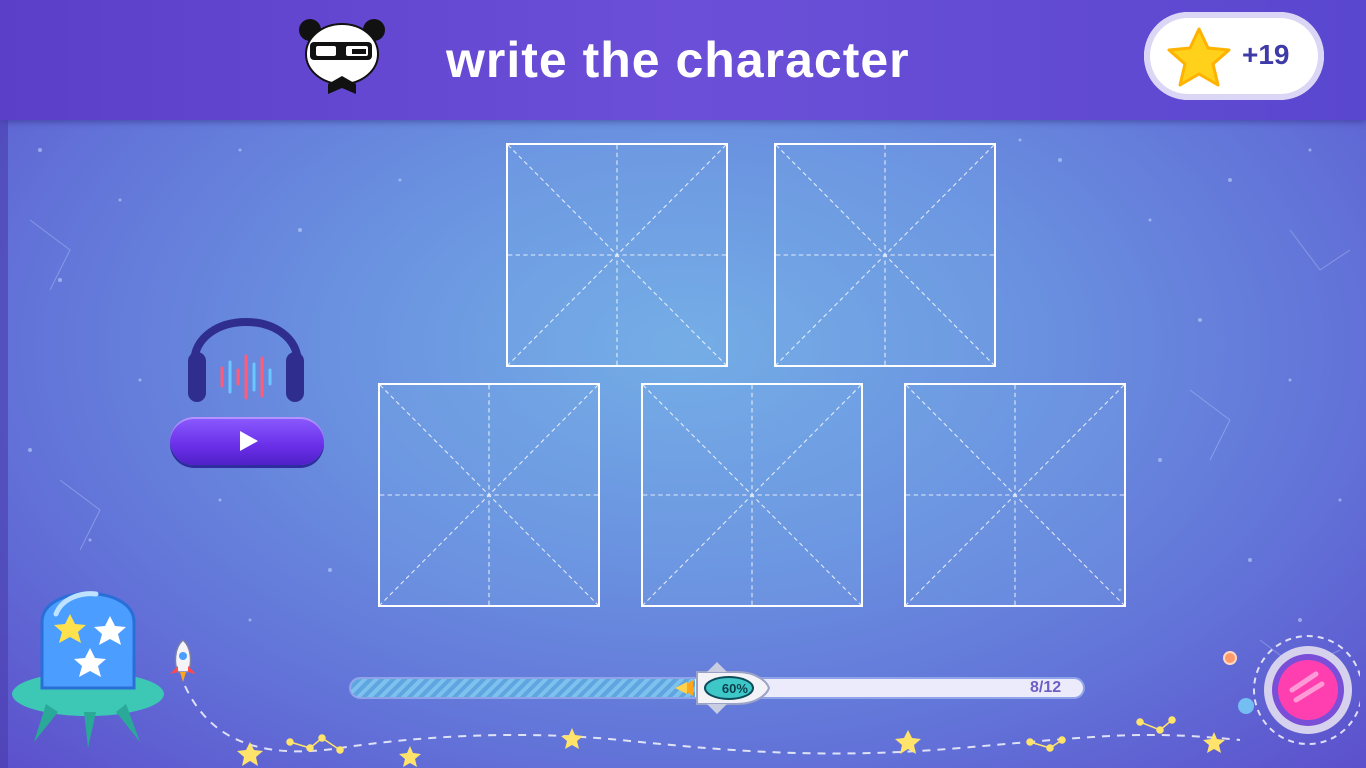 Image resolution: width=1366 pixels, height=768 pixels. I want to click on ufo-character-icon, so click(88, 669).